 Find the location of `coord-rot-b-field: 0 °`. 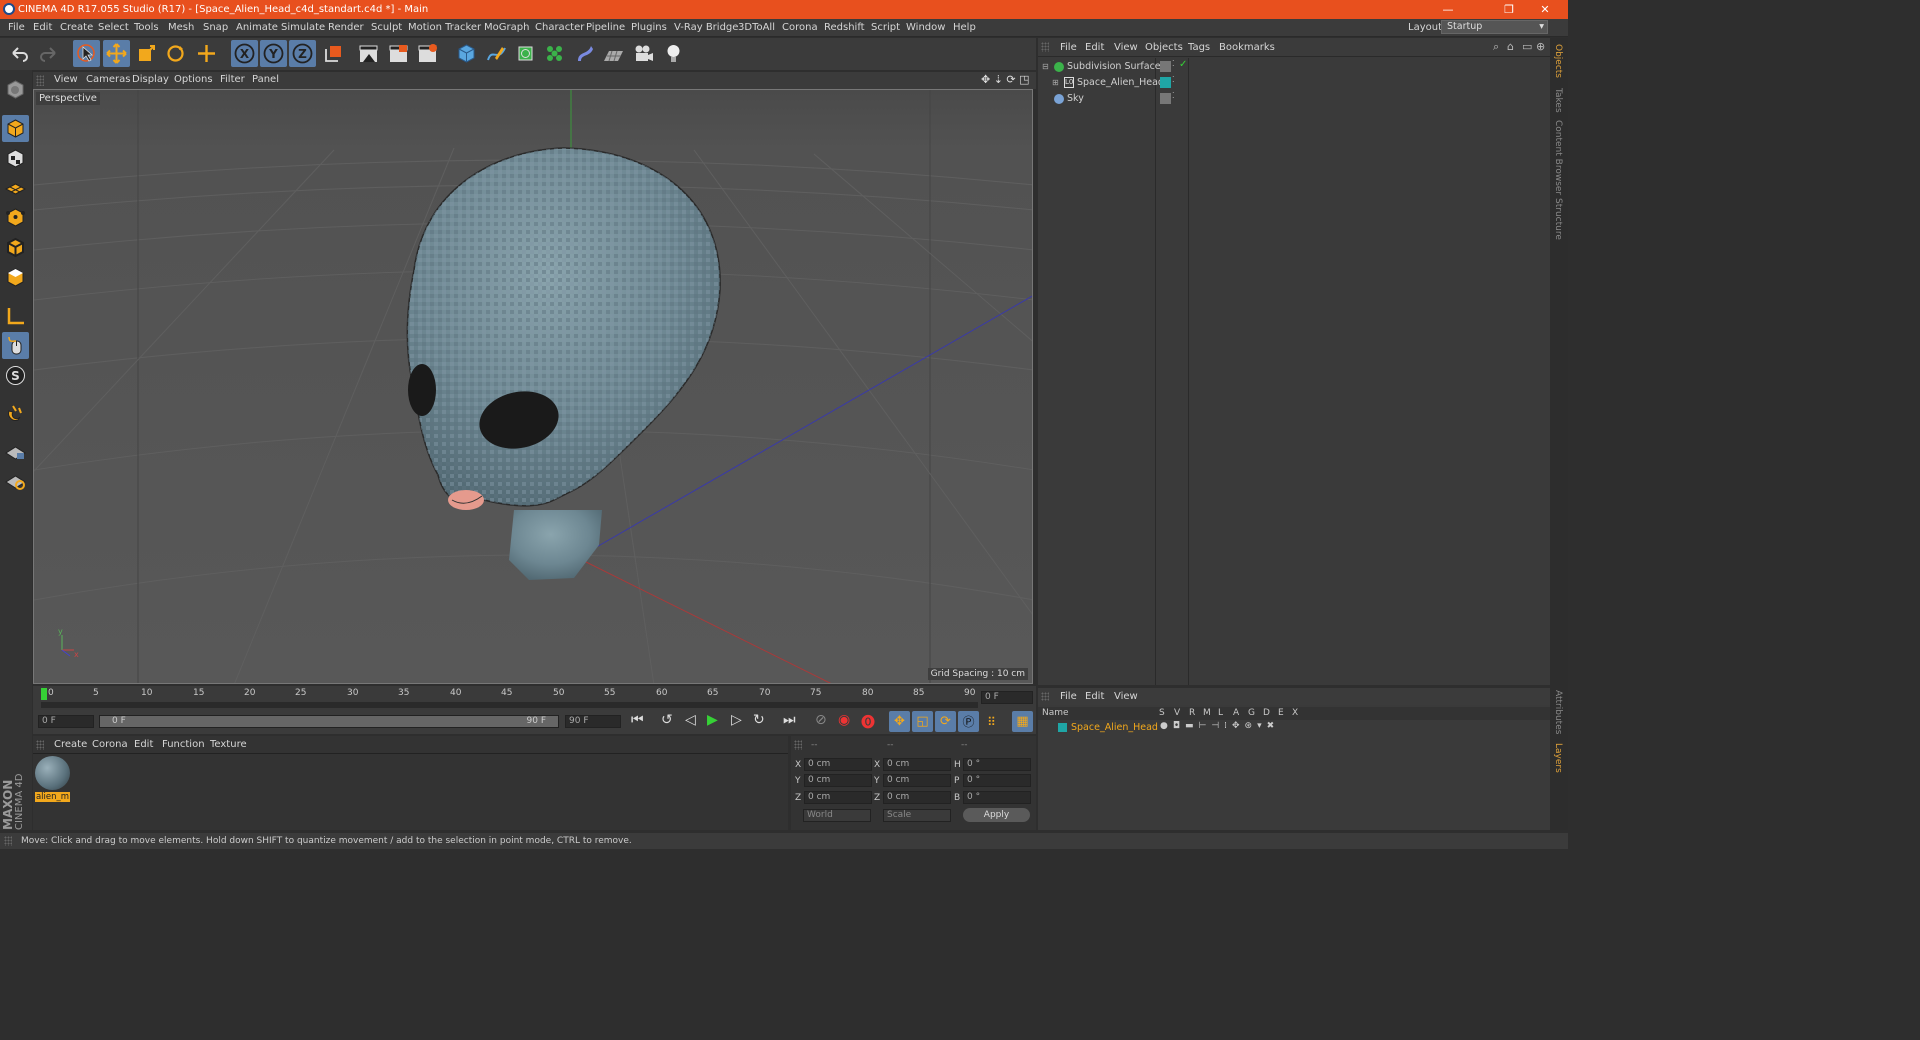

coord-rot-b-field: 0 ° is located at coordinates (997, 797).